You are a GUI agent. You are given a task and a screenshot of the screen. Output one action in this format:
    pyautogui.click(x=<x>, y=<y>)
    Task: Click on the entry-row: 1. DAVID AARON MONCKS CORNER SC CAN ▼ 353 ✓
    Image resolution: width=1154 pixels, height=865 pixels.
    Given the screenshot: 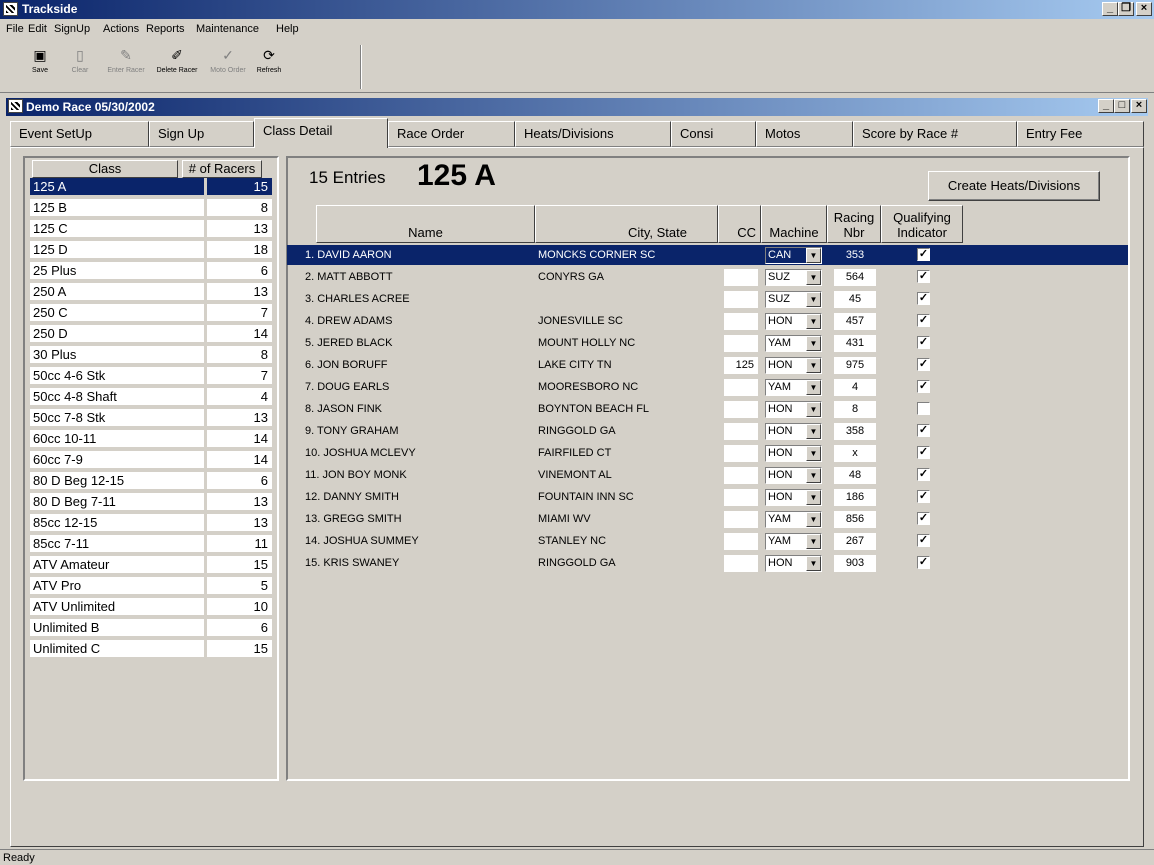 What is the action you would take?
    pyautogui.click(x=707, y=255)
    